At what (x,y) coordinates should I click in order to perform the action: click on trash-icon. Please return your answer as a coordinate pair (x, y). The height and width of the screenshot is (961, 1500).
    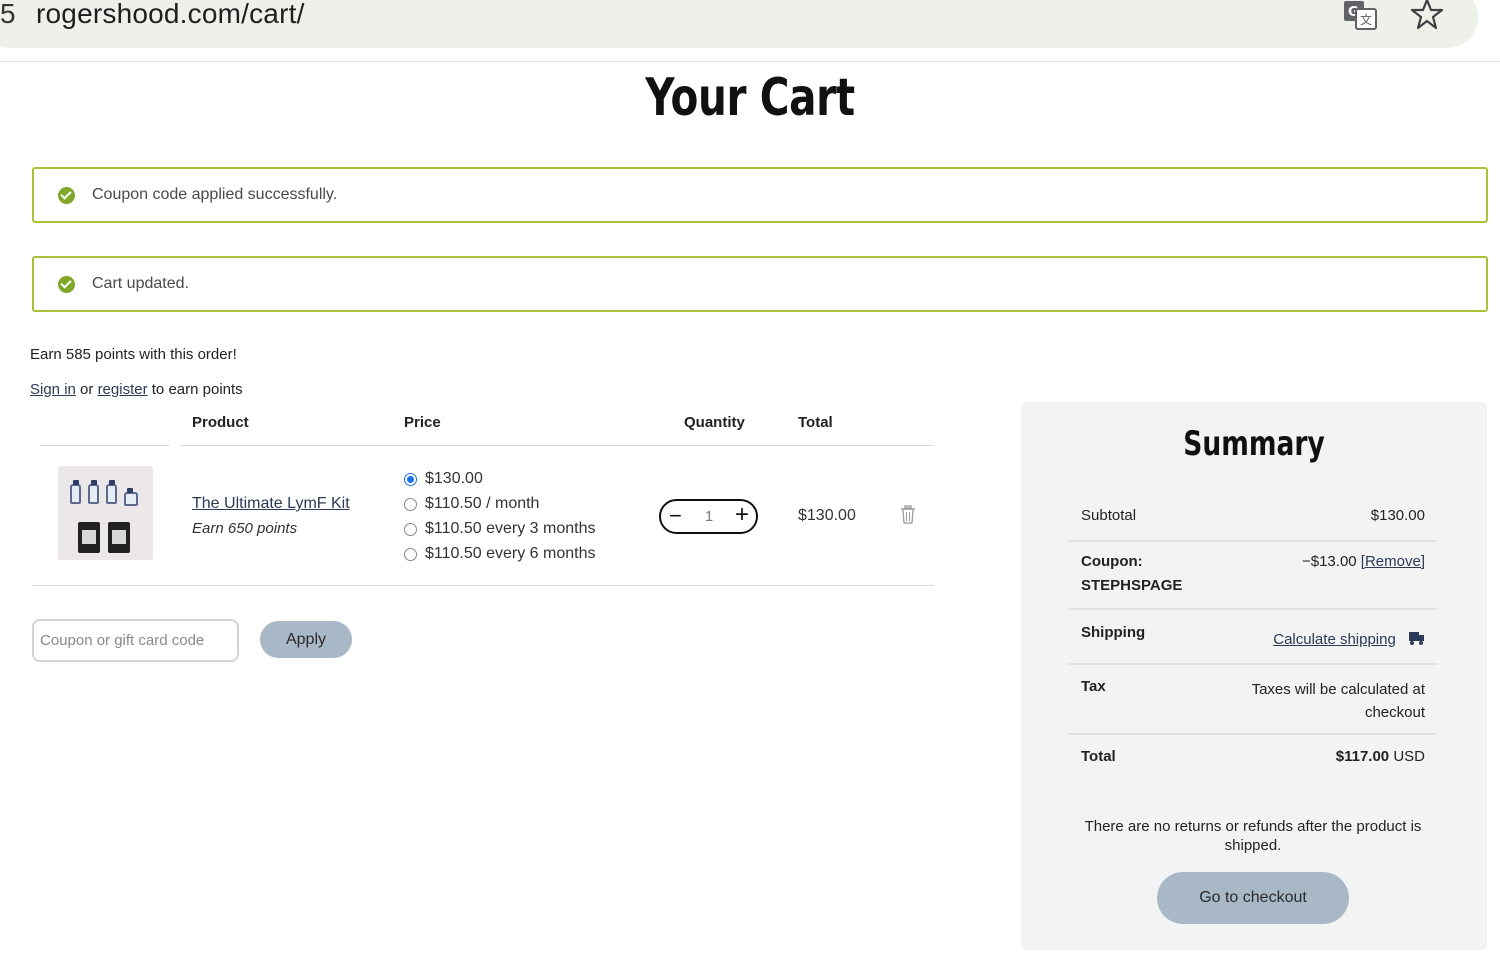
    Looking at the image, I should click on (908, 514).